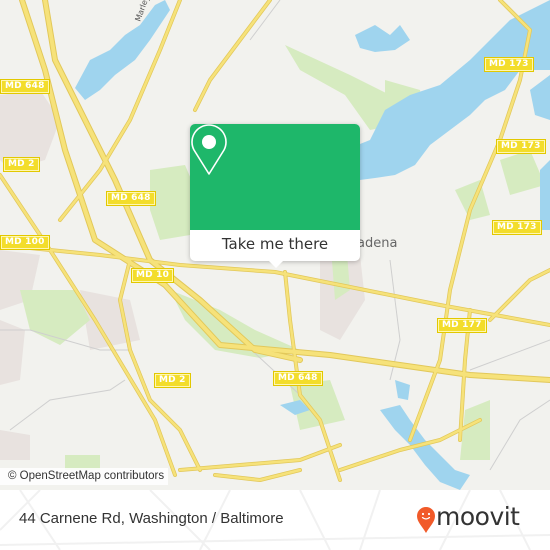  Describe the element at coordinates (84, 476) in the screenshot. I see `map-attribution: © OpenStreetMap contributors` at that location.